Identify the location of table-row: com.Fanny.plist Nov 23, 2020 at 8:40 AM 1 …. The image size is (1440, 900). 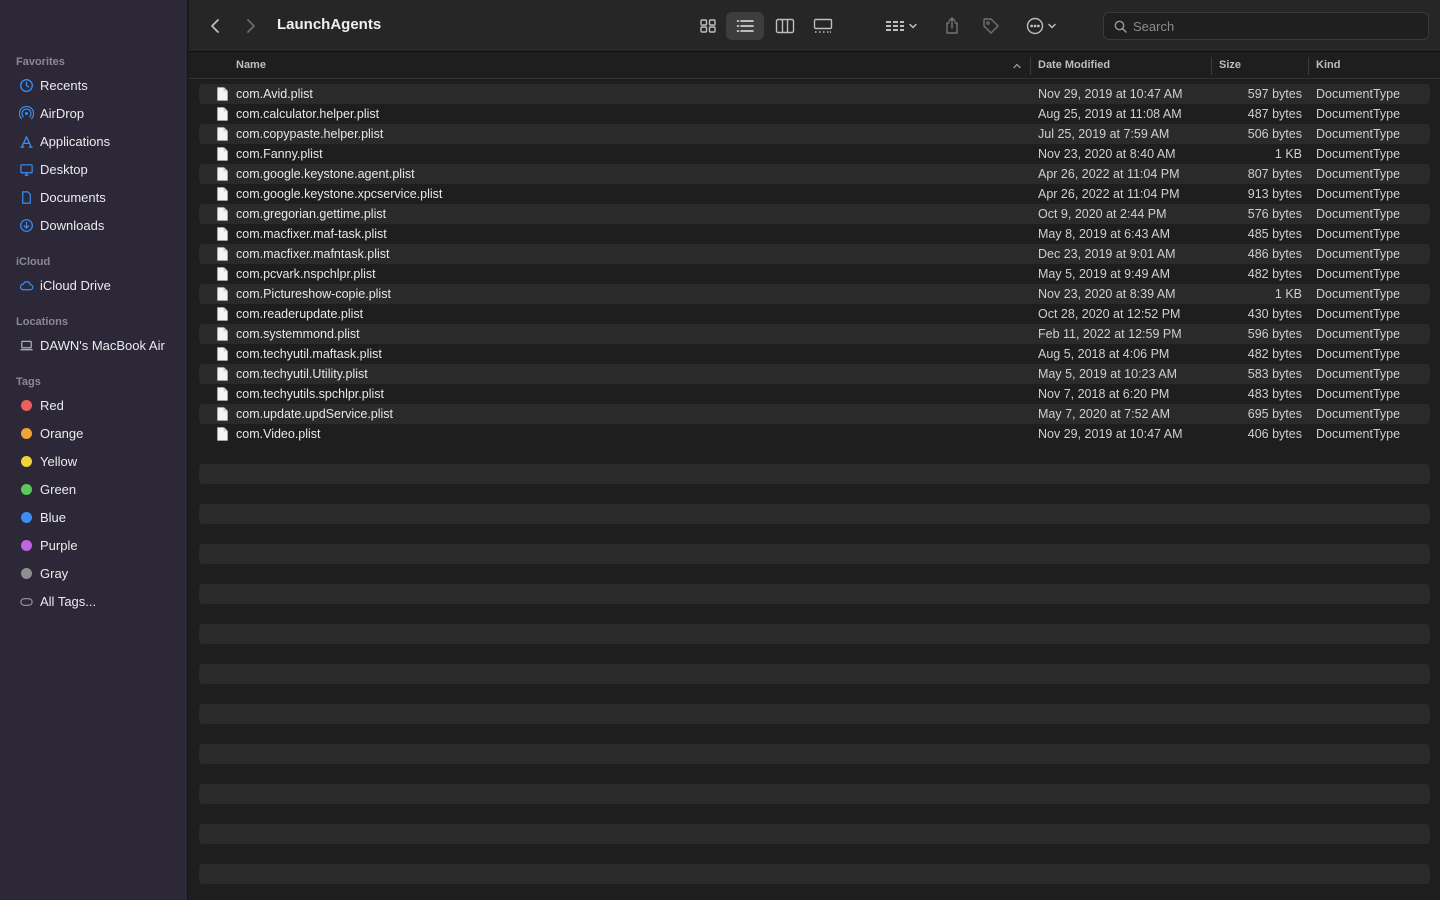
(814, 154).